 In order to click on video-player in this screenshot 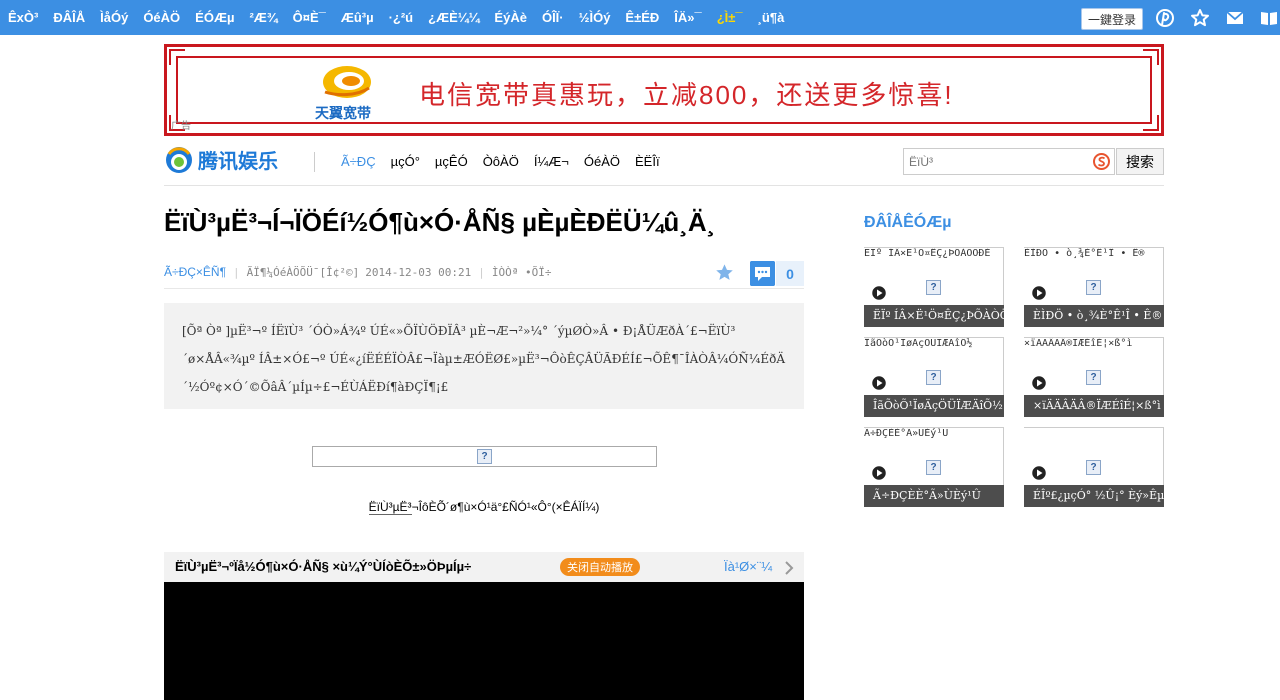, I will do `click(484, 641)`.